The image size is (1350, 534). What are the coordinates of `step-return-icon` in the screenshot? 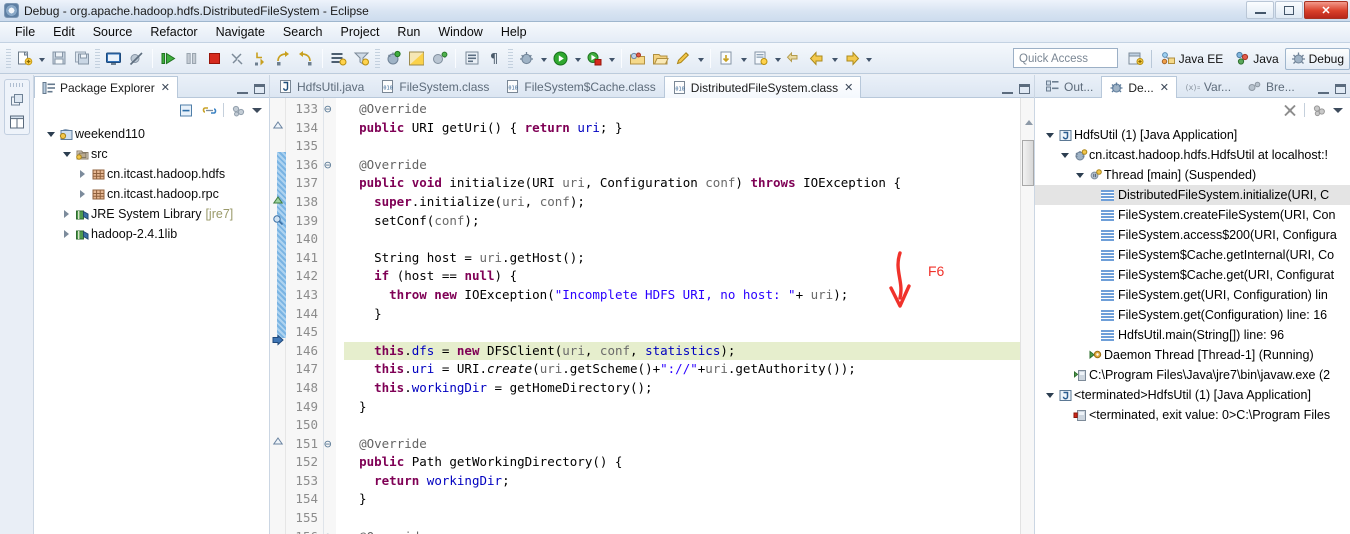 It's located at (306, 58).